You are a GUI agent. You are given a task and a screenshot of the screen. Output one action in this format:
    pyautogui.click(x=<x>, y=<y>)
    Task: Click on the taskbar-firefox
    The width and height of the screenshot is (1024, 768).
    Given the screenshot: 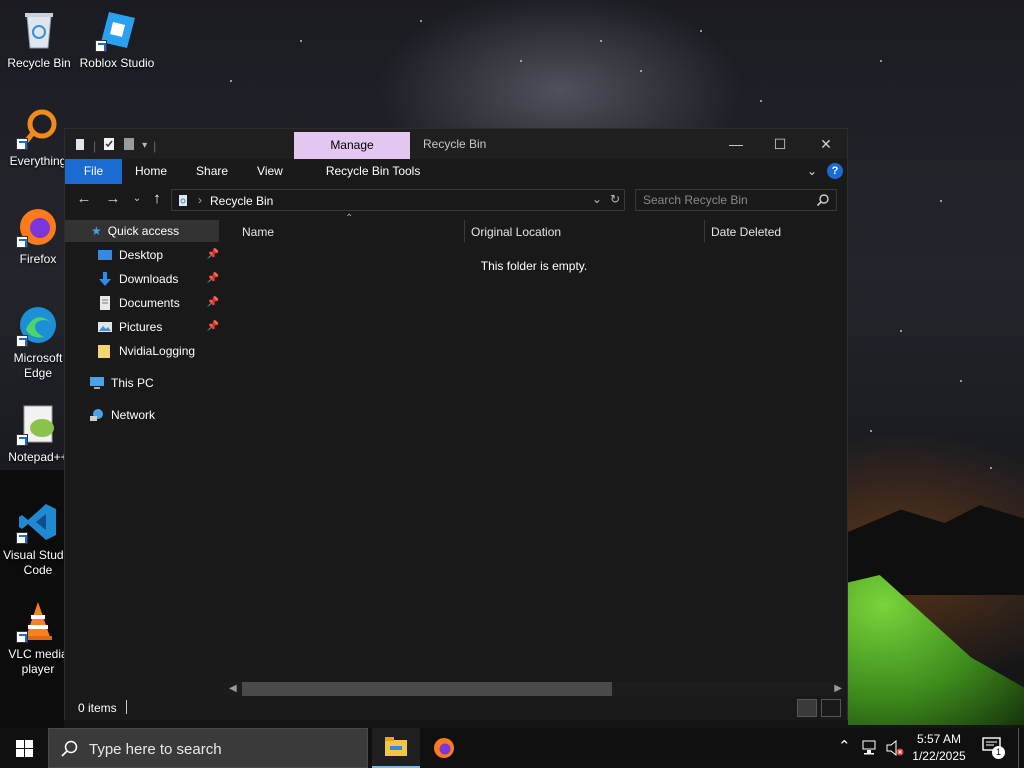 What is the action you would take?
    pyautogui.click(x=444, y=748)
    